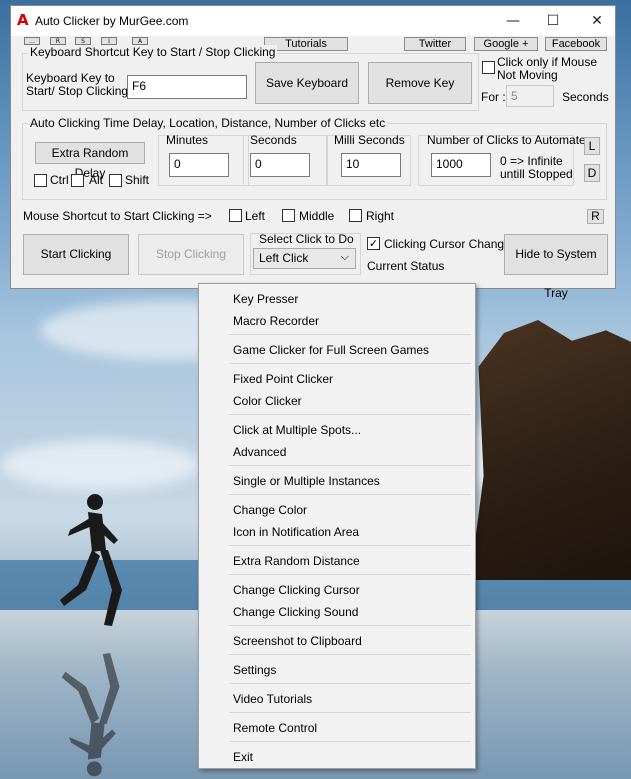 The image size is (631, 779). Describe the element at coordinates (276, 321) in the screenshot. I see `menu-item-macro-recorder: Macro Recorder` at that location.